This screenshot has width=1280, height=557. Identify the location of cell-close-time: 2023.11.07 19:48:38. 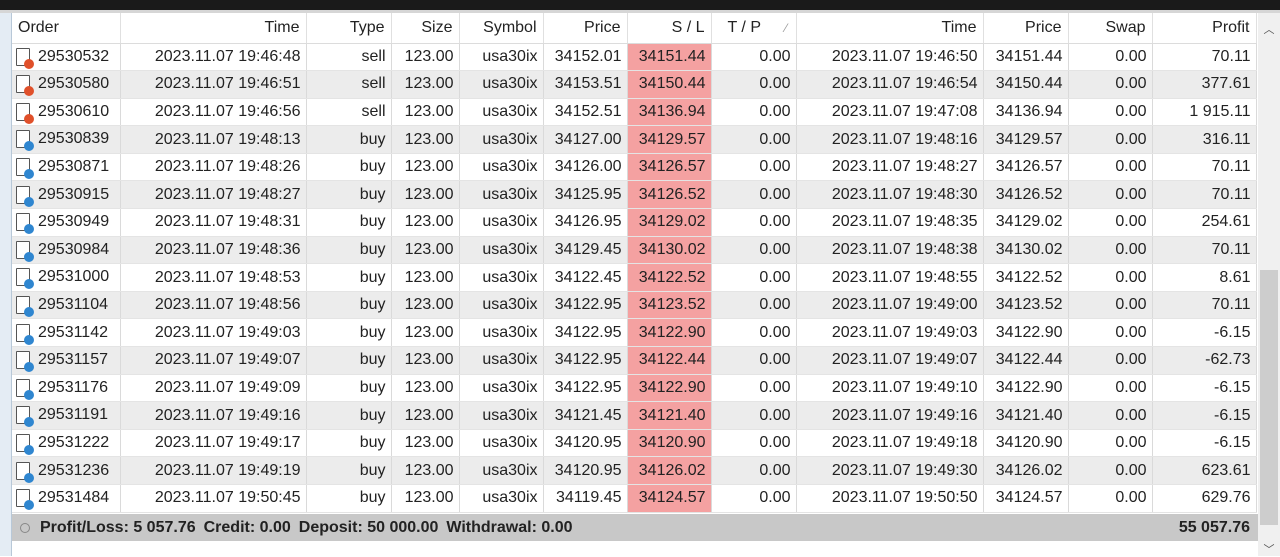
(890, 250).